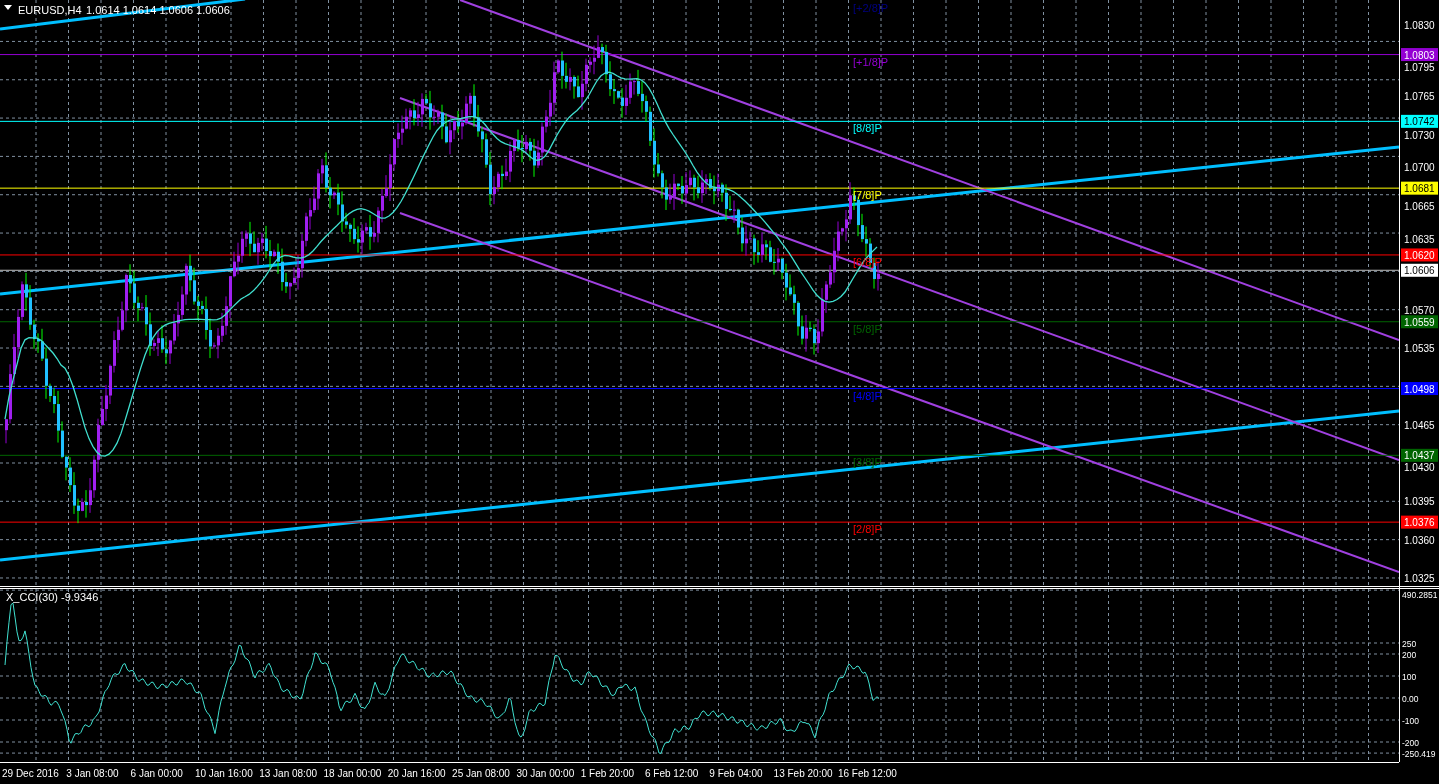 This screenshot has height=784, width=1439. Describe the element at coordinates (1410, 743) in the screenshot. I see `indicator-axis-label: -200` at that location.